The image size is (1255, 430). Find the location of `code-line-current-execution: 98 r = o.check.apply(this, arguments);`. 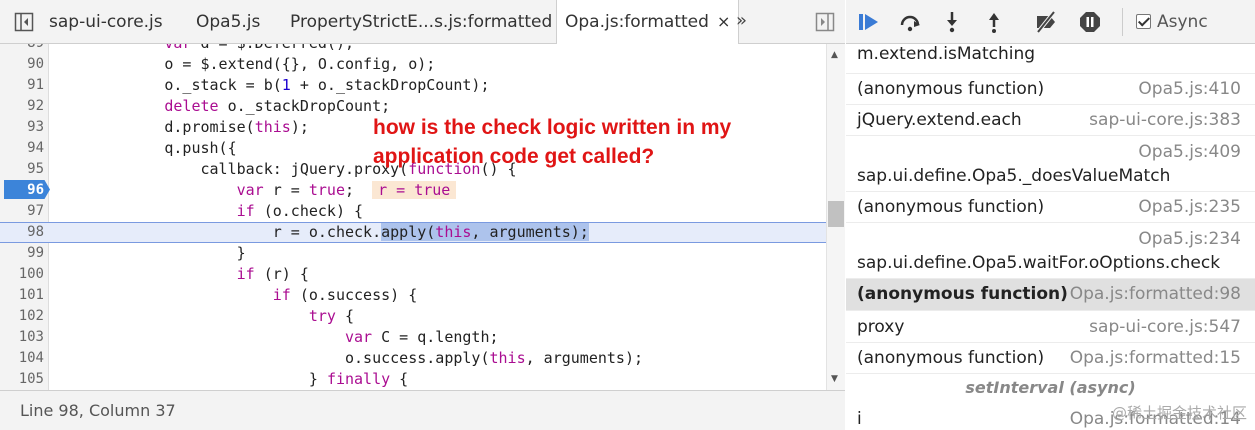

code-line-current-execution: 98 r = o.check.apply(this, arguments); is located at coordinates (413, 232).